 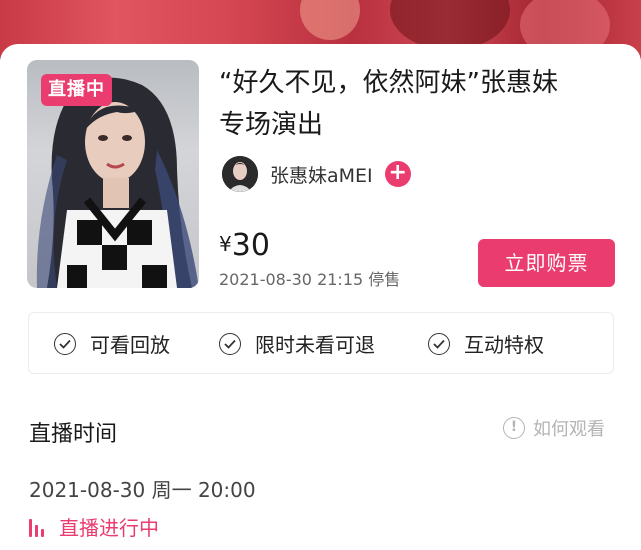 What do you see at coordinates (310, 279) in the screenshot?
I see `sale-deadline: 2021-08-30 21:15 停售` at bounding box center [310, 279].